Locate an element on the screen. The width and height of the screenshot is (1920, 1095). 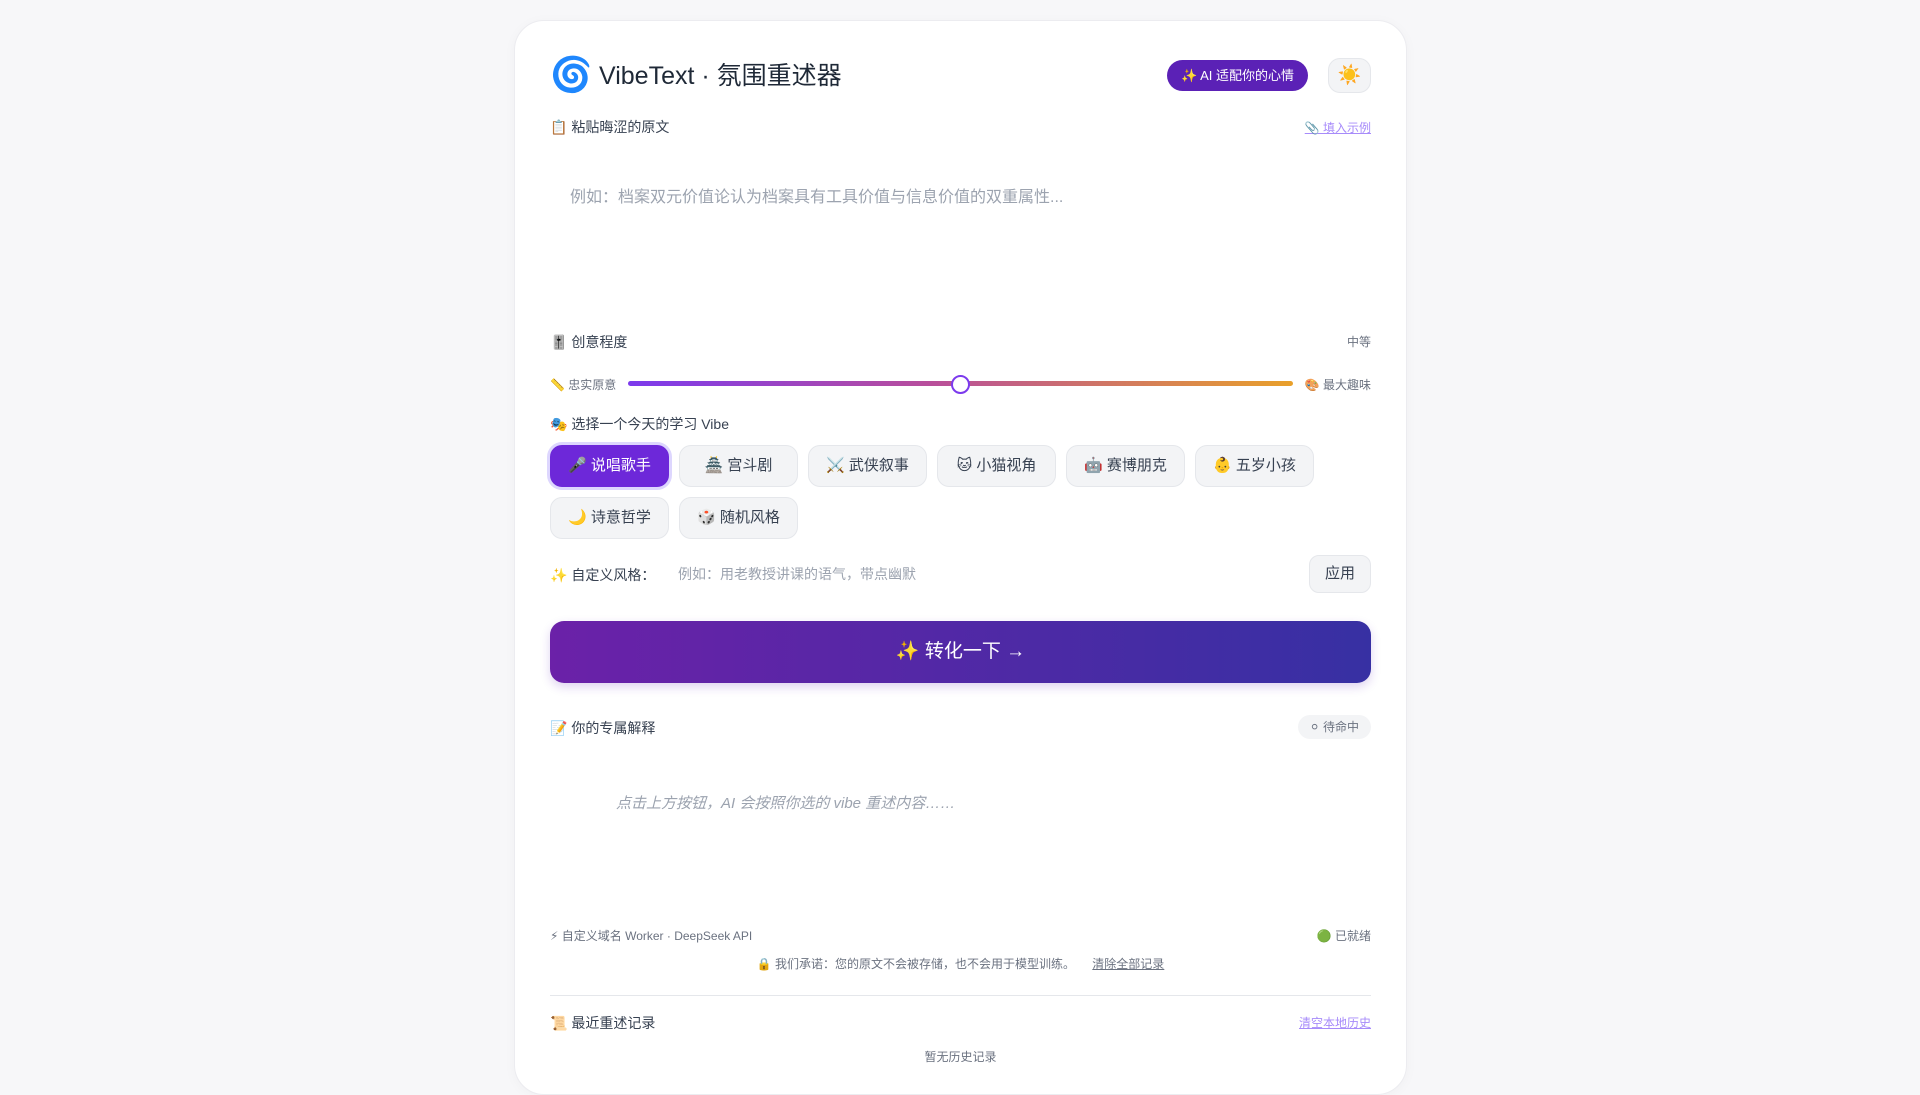
slider-max-label: 🎨 最大趣味 is located at coordinates (1337, 385).